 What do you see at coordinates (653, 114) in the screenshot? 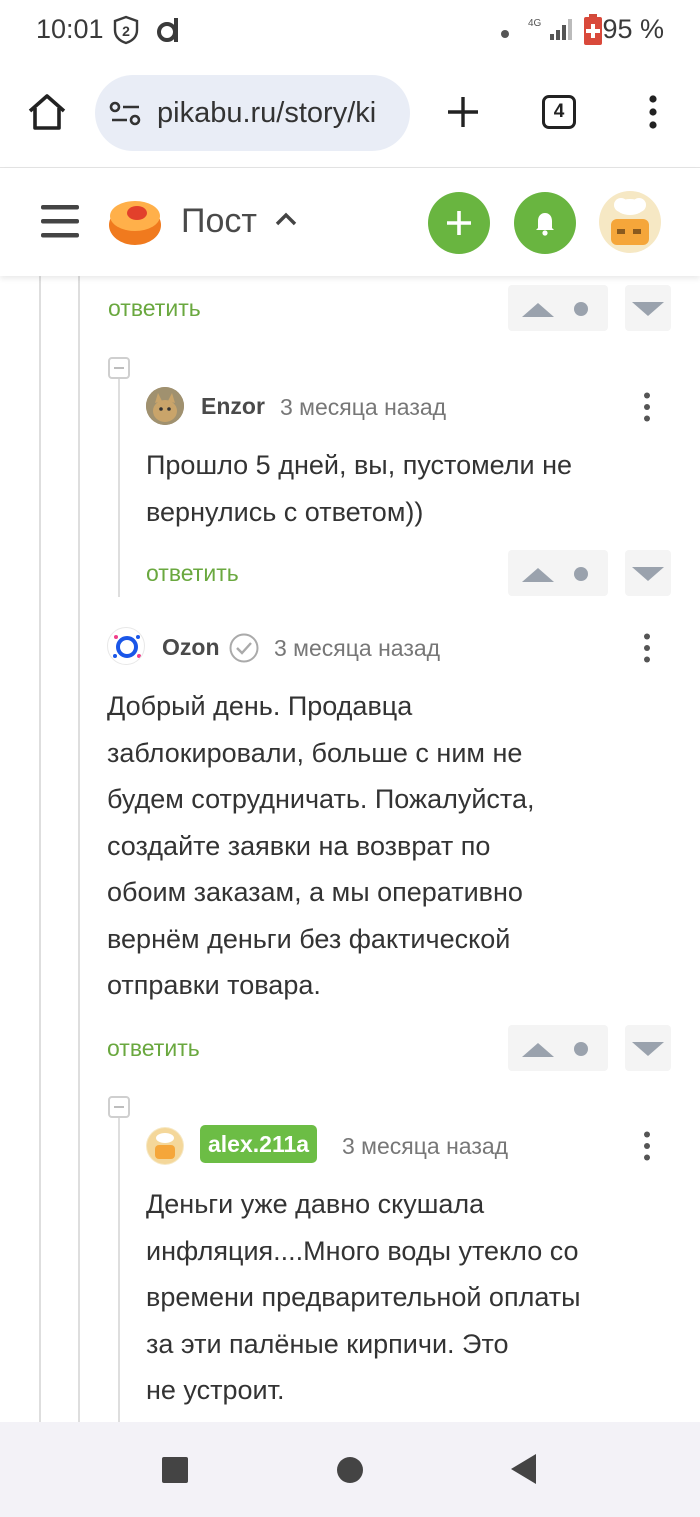
I see `browser-menu-icon` at bounding box center [653, 114].